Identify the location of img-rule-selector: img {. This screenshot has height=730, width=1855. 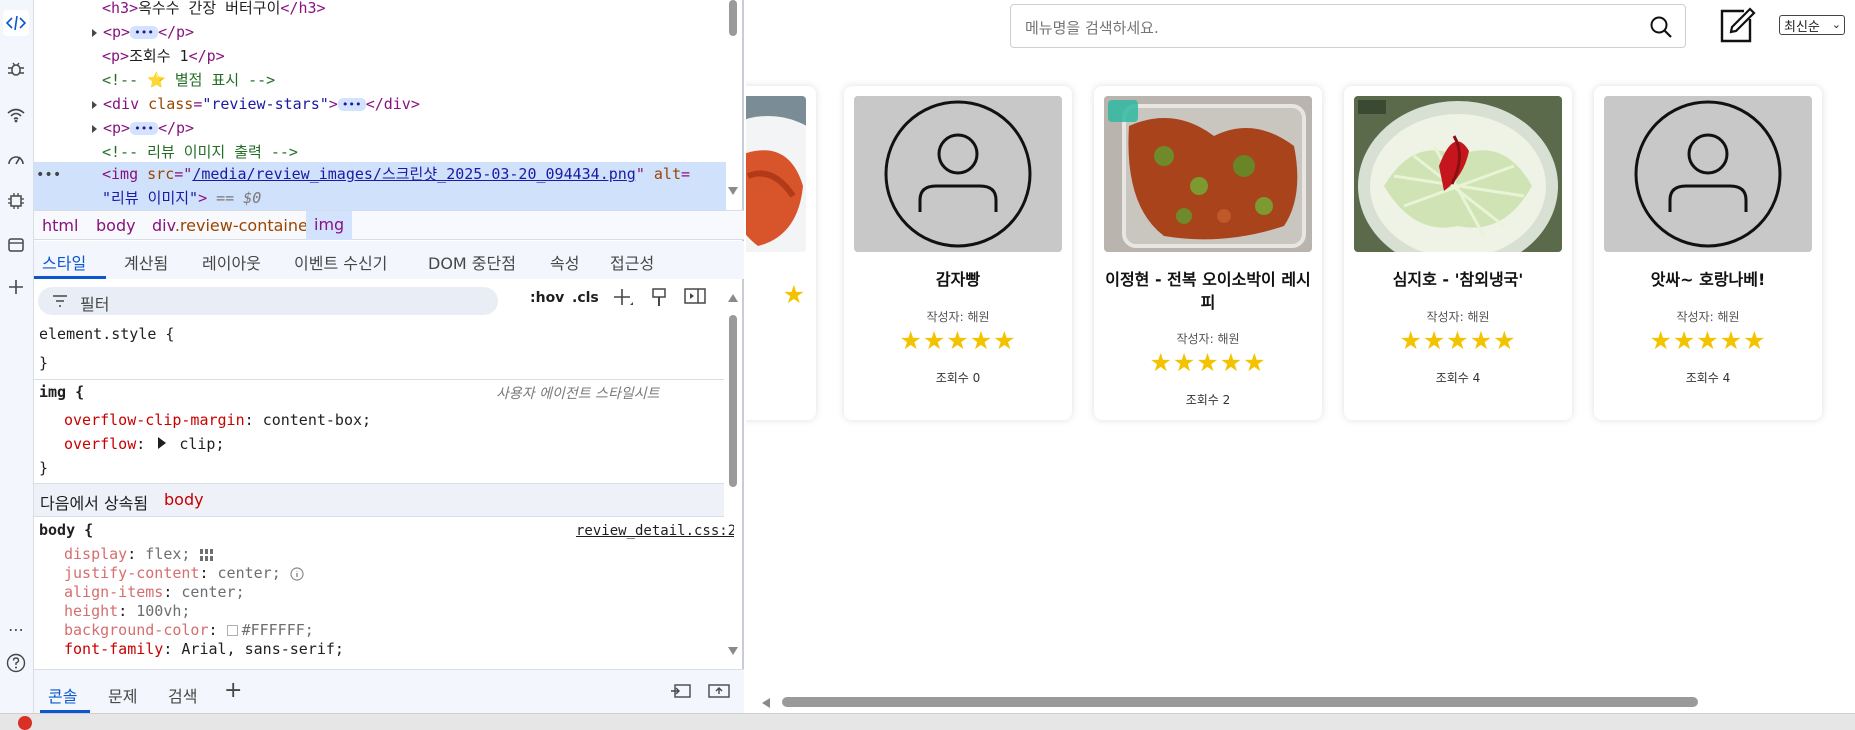
(61, 392).